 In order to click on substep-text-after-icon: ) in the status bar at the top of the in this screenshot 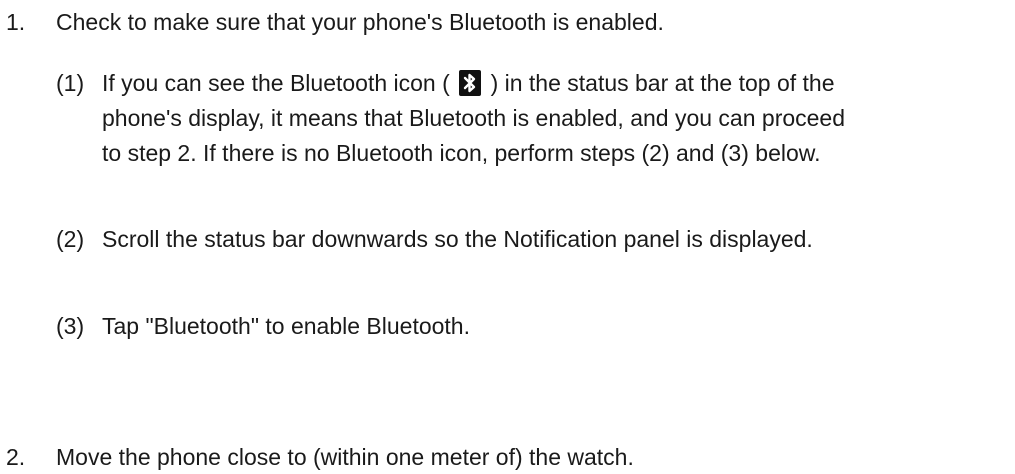, I will do `click(662, 83)`.